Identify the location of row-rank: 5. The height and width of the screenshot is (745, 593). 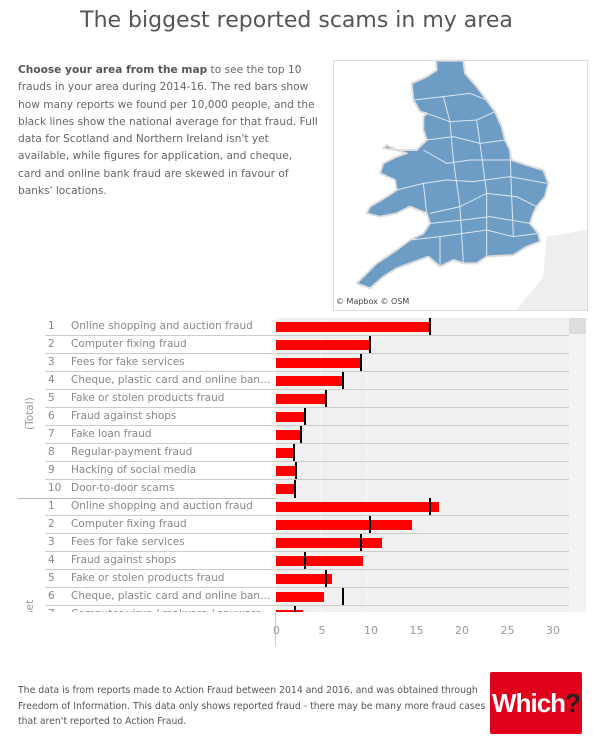
(51, 398).